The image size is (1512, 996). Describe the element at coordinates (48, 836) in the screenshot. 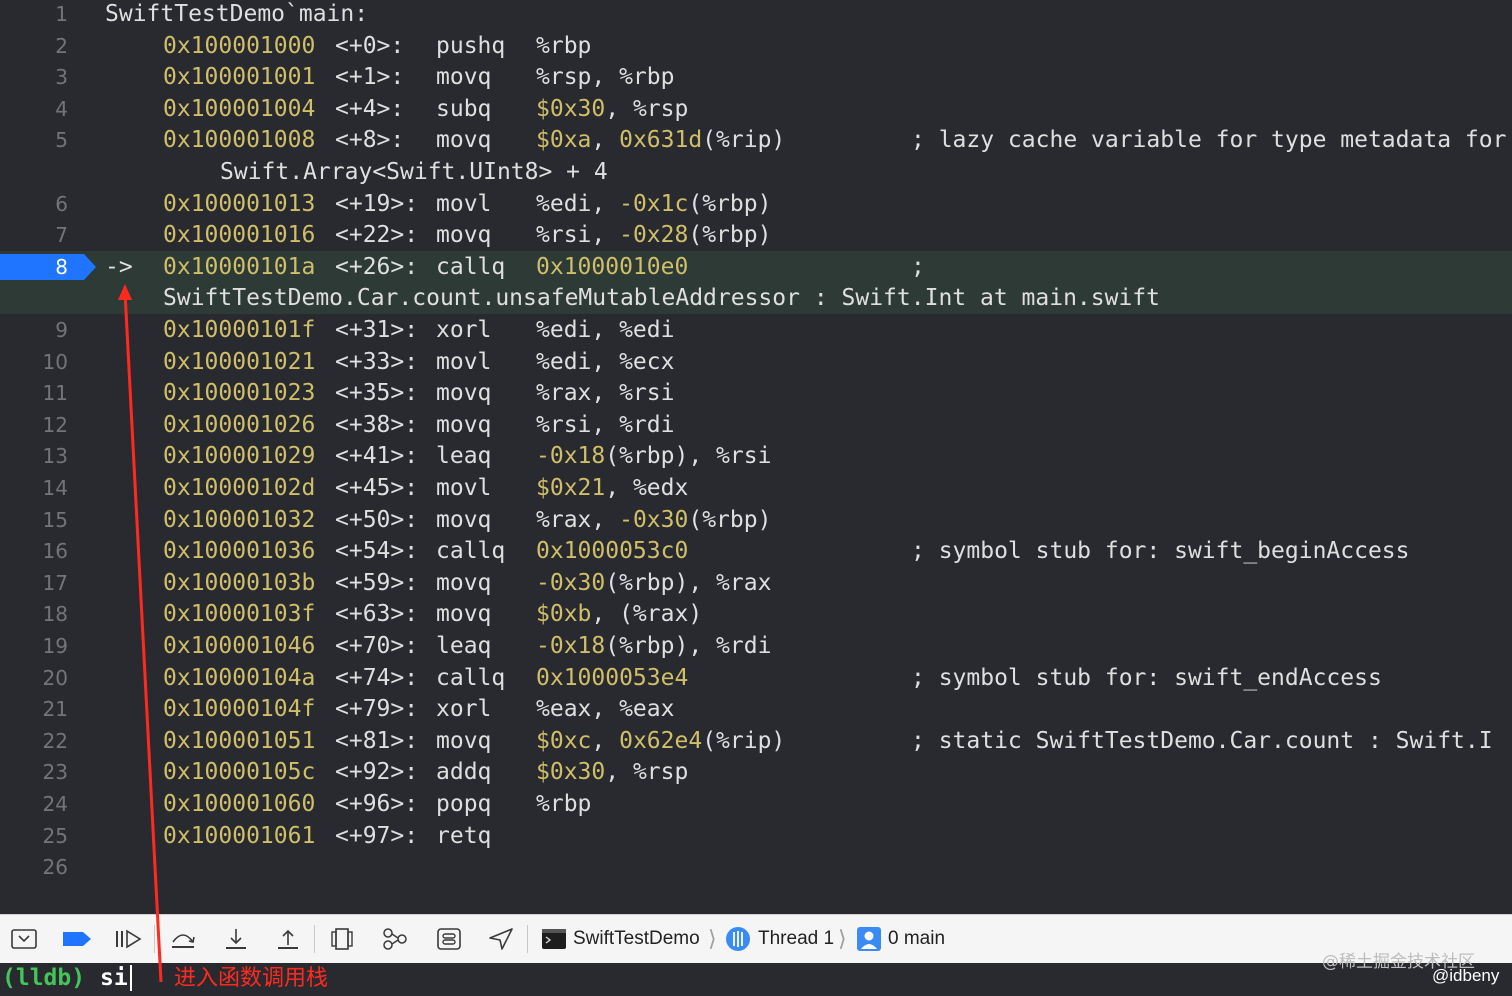

I see `gutter: 25` at that location.